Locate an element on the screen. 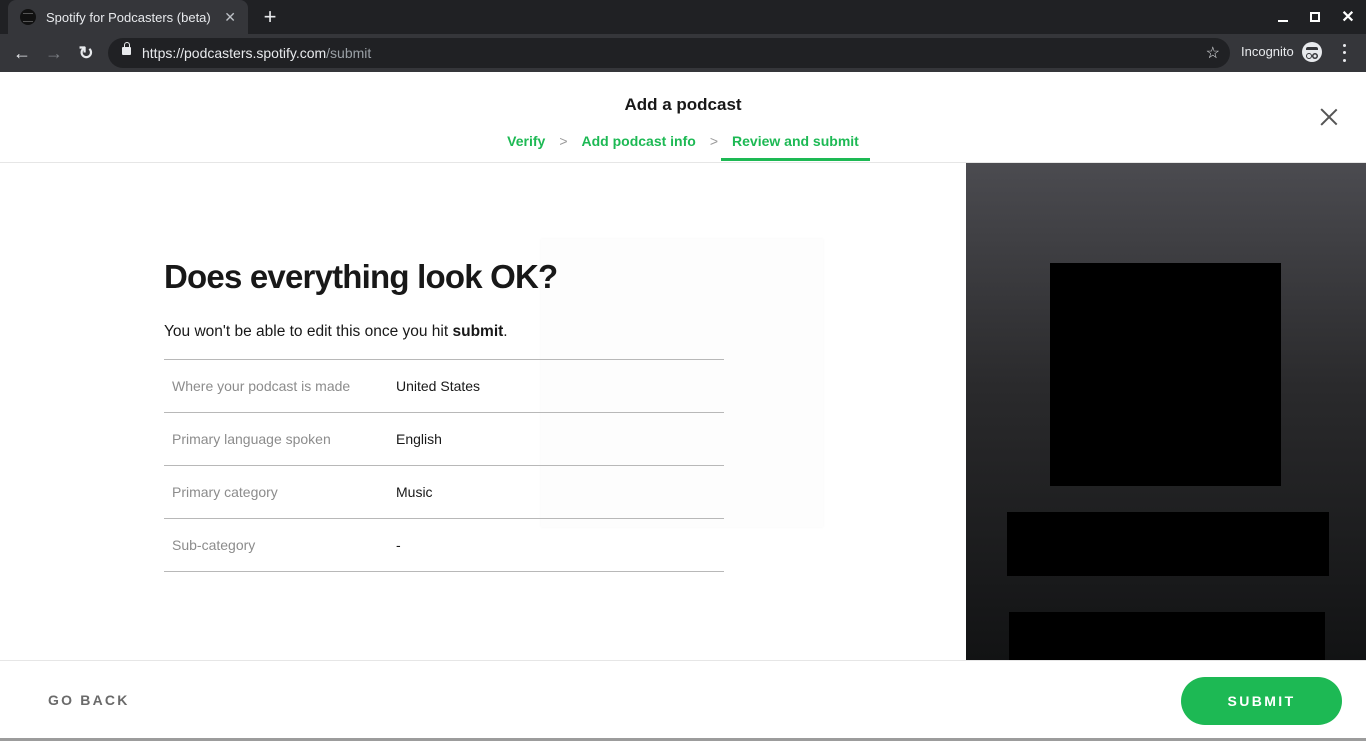 The image size is (1366, 741). restore-button is located at coordinates (1315, 17).